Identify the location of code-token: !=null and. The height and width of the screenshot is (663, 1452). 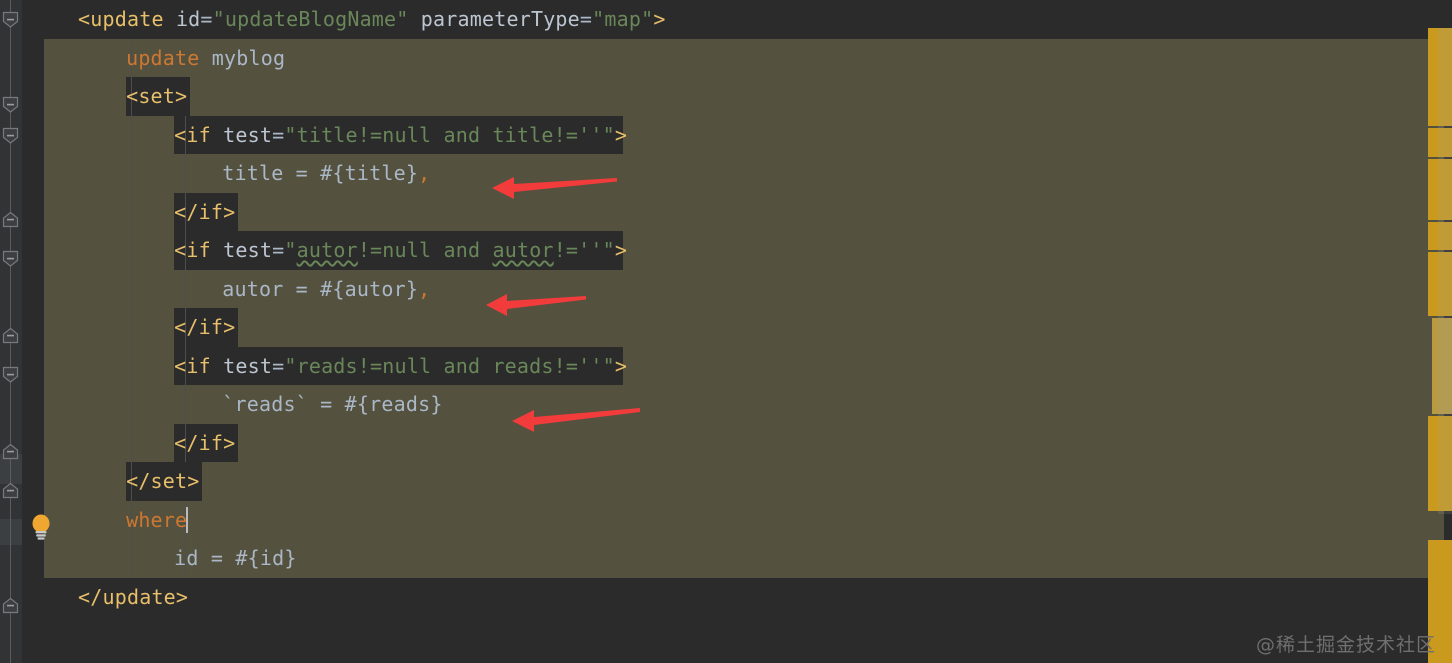
(425, 250).